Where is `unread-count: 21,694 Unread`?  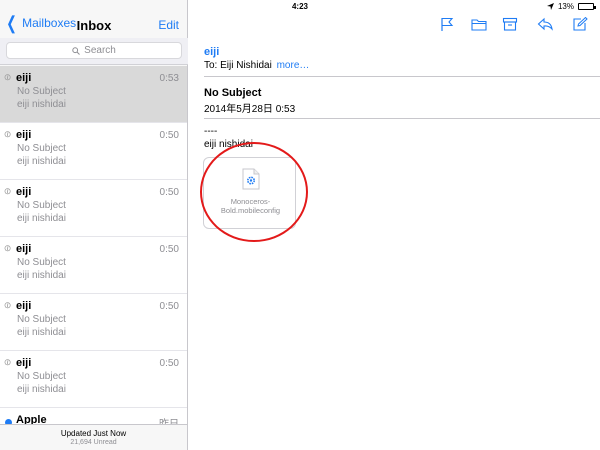 unread-count: 21,694 Unread is located at coordinates (93, 442).